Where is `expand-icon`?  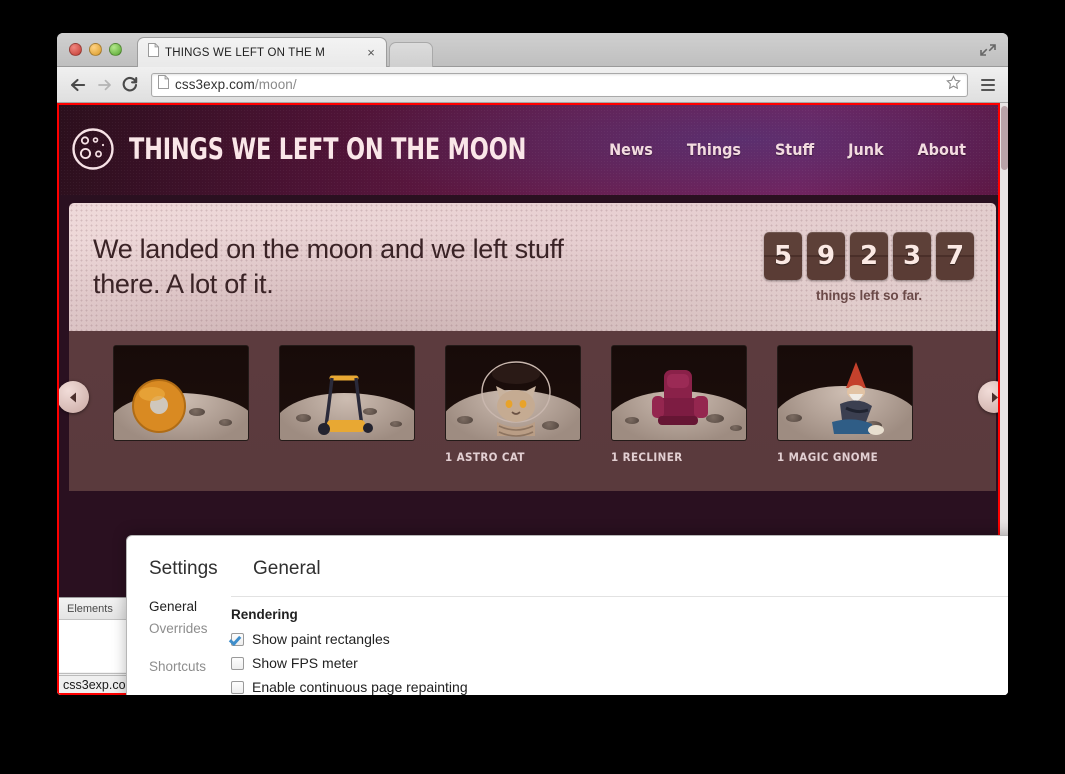
expand-icon is located at coordinates (988, 50).